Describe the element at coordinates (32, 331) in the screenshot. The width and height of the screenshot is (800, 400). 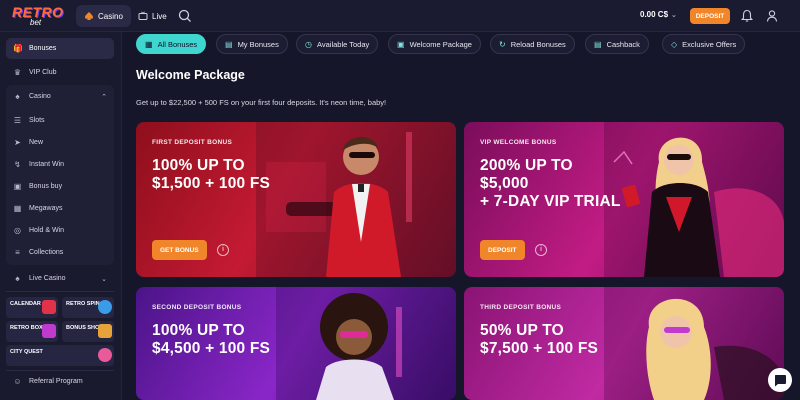
I see `promo-retro-box: RETRO BOX` at that location.